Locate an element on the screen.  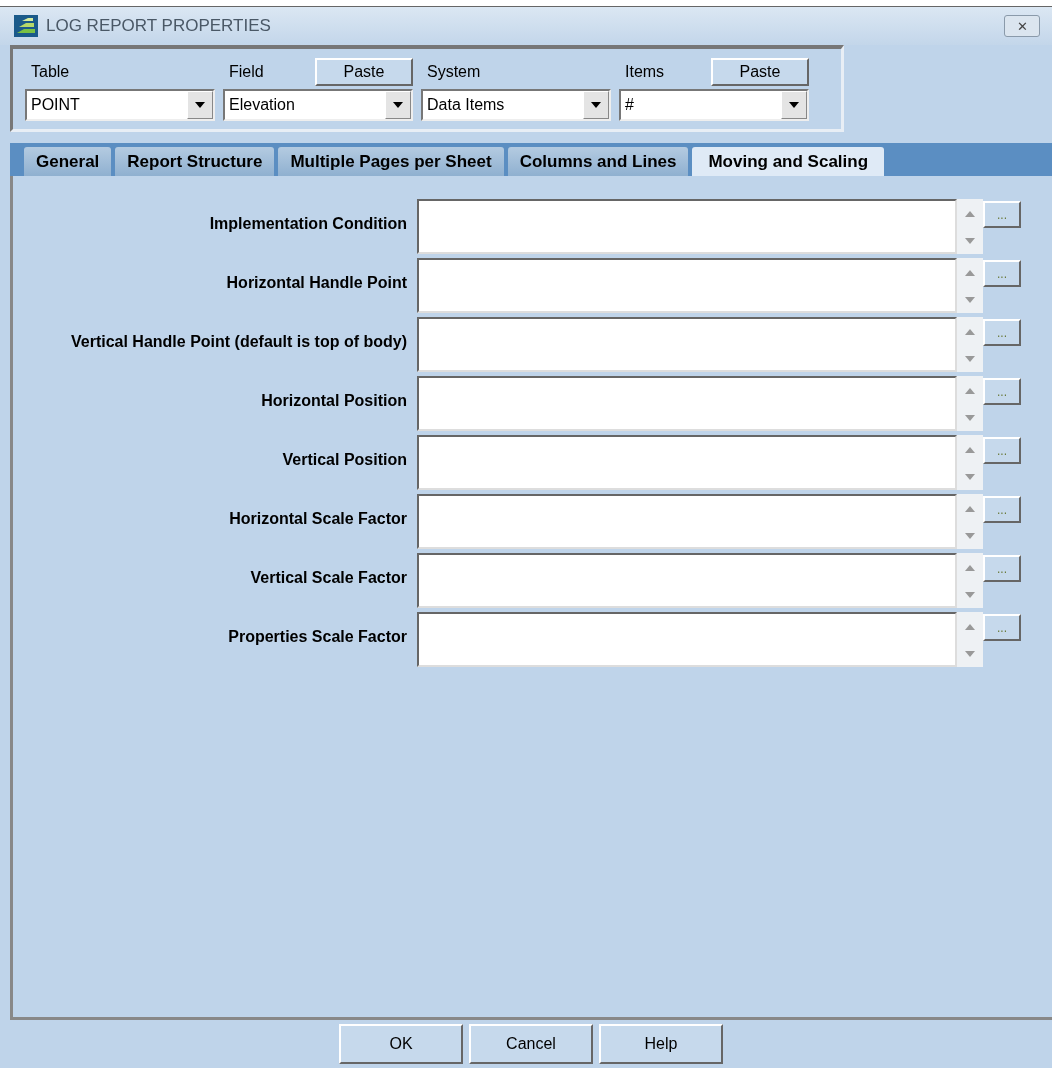
tab: Moving and Scaling is located at coordinates (788, 161).